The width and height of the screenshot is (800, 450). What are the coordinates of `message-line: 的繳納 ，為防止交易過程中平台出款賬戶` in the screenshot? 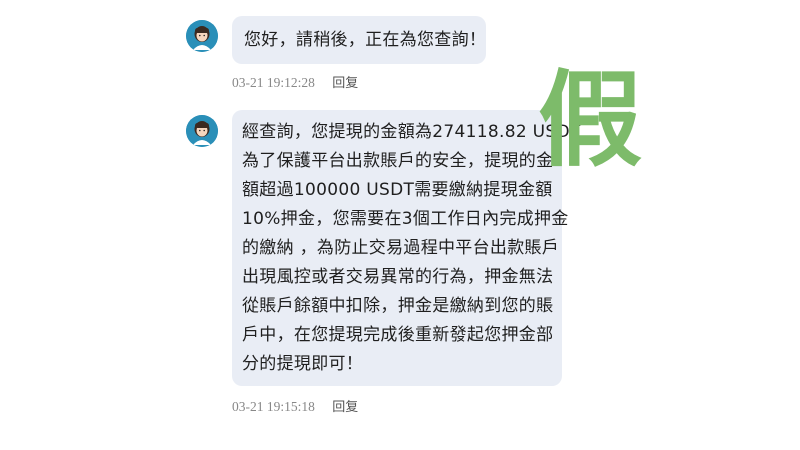 It's located at (401, 248).